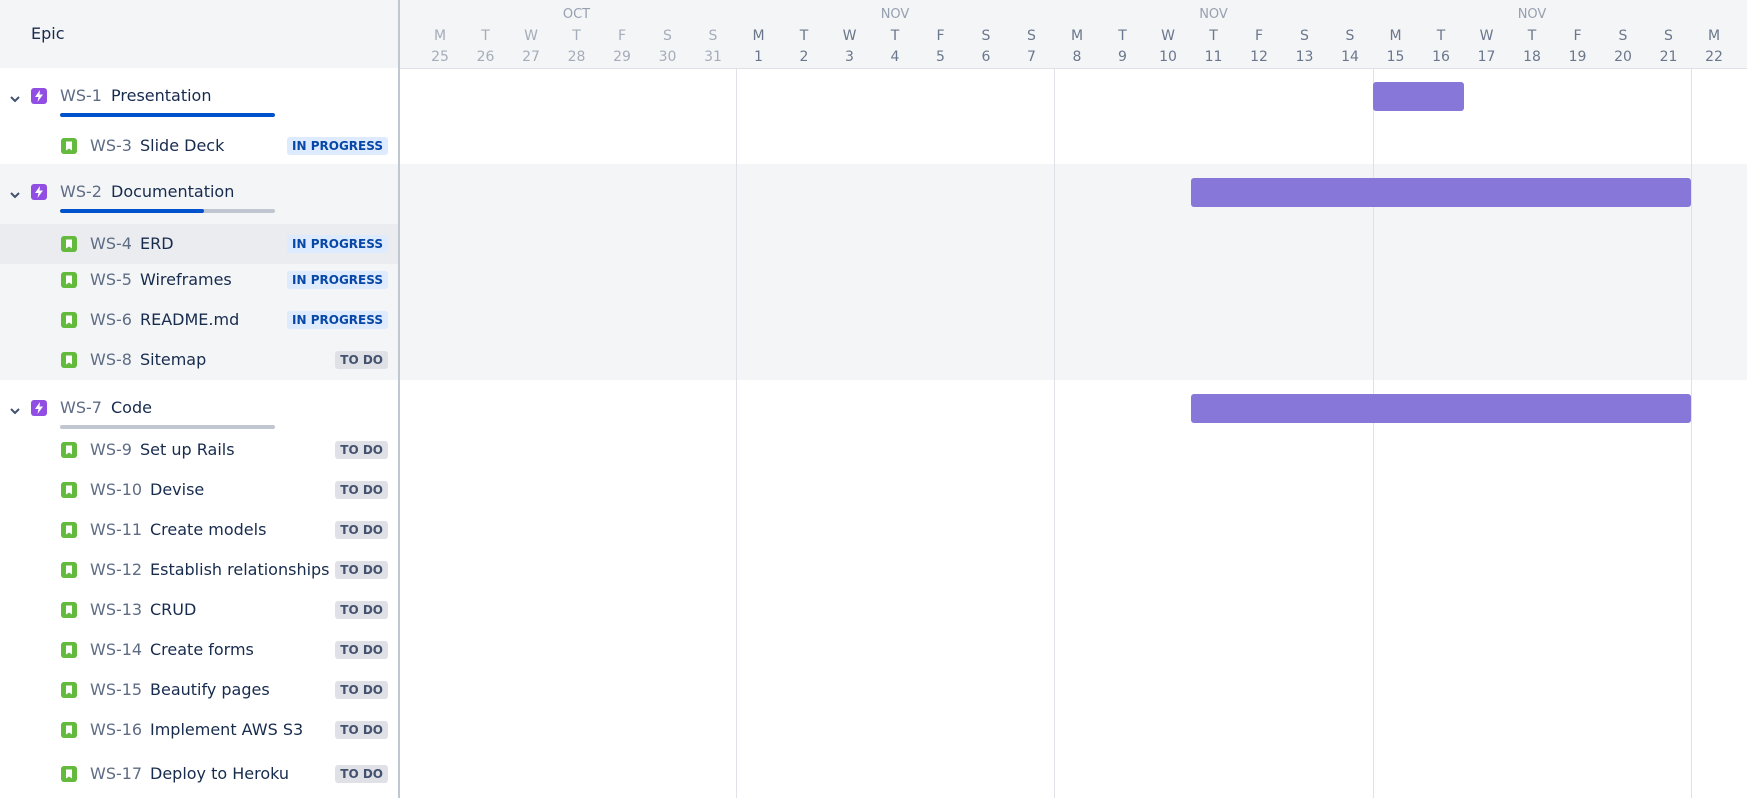  What do you see at coordinates (240, 569) in the screenshot?
I see `story-summary: Establish relationships` at bounding box center [240, 569].